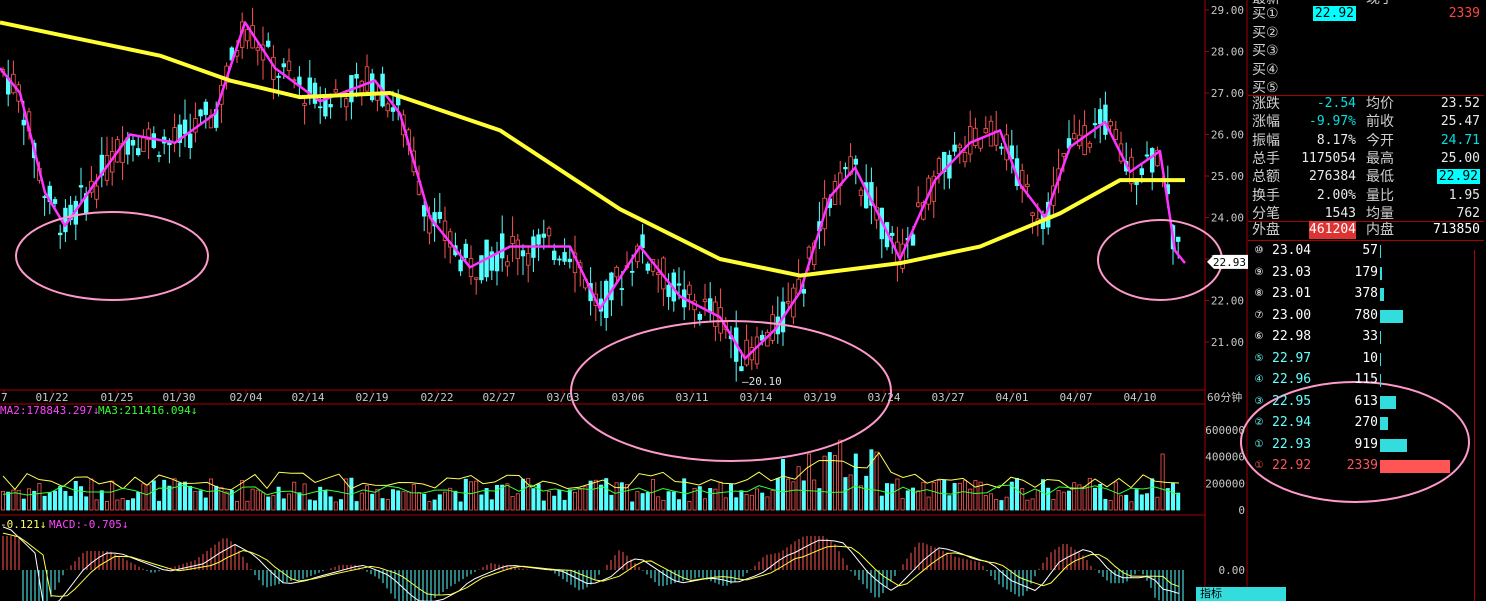  What do you see at coordinates (88, 524) in the screenshot?
I see `macd-value-label: MACD:-0.705↓` at bounding box center [88, 524].